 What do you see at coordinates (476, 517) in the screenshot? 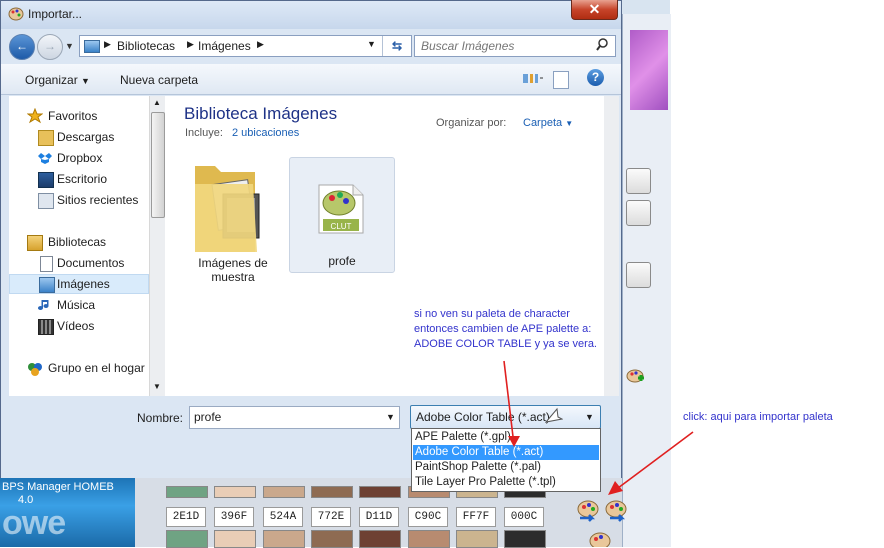
I see `color-code-field: FF7F` at bounding box center [476, 517].